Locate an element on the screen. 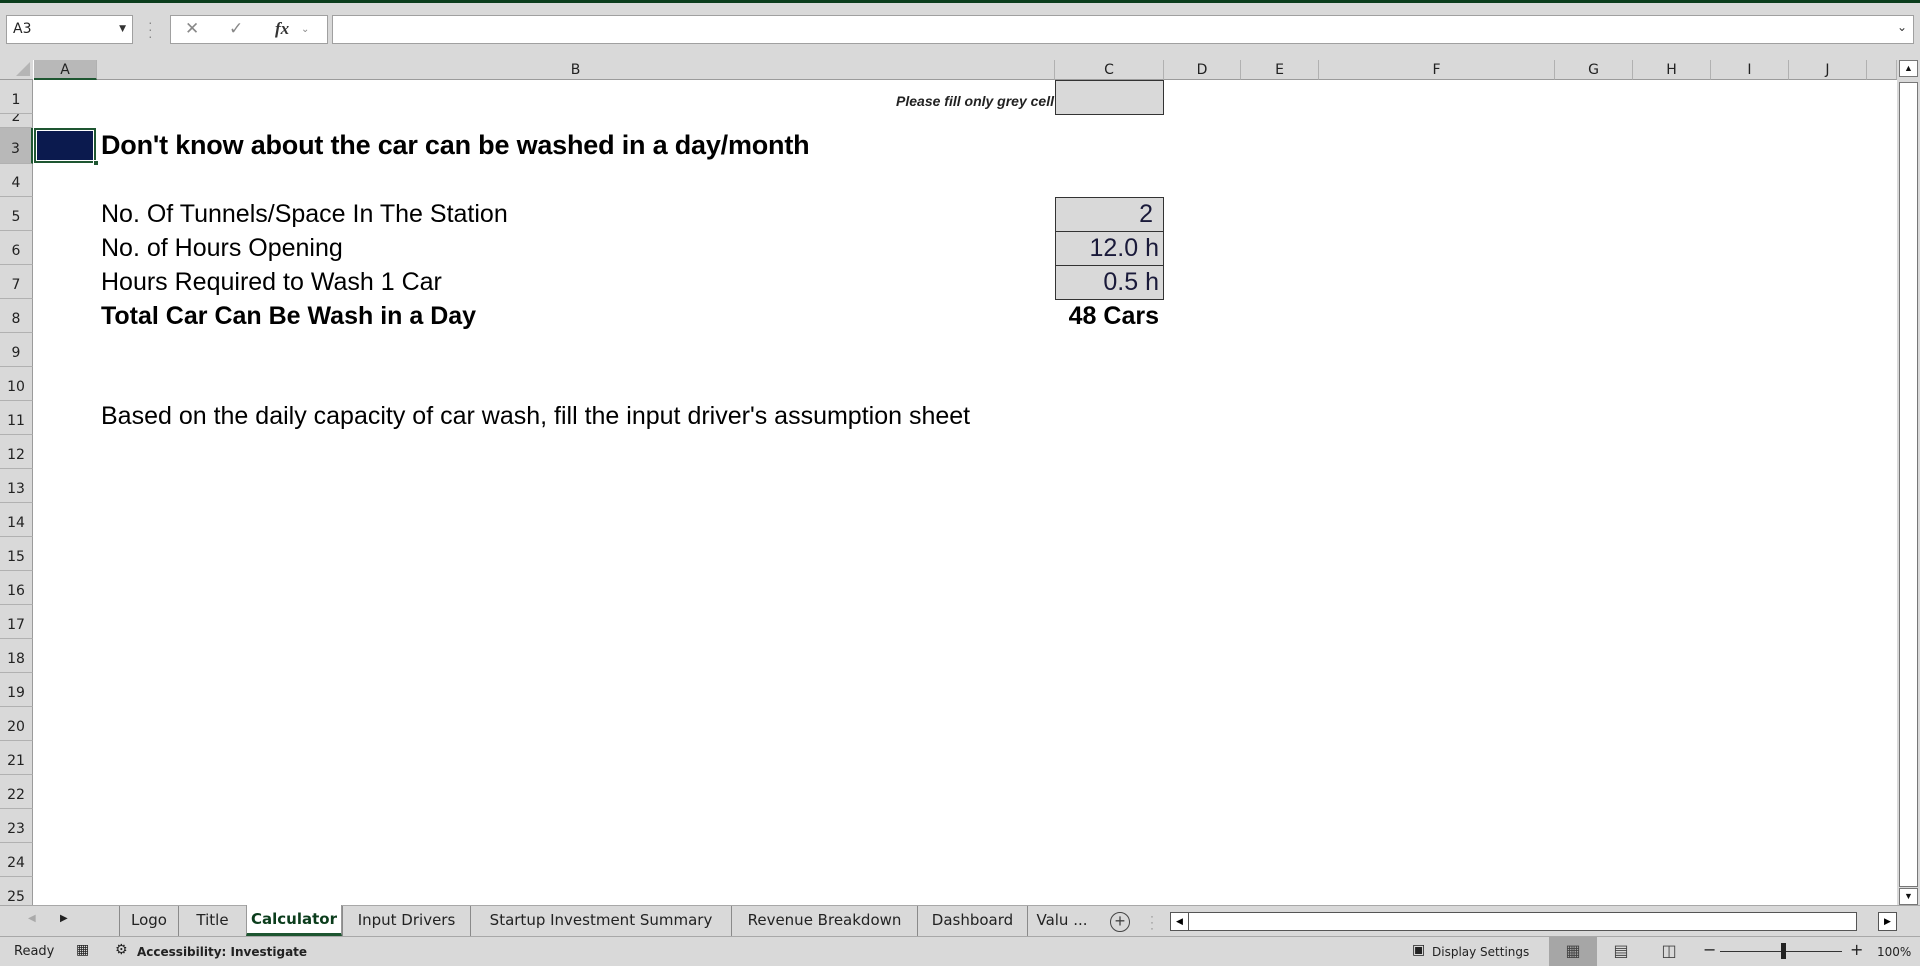 The width and height of the screenshot is (1920, 966). row-header-7: 7 is located at coordinates (16, 282).